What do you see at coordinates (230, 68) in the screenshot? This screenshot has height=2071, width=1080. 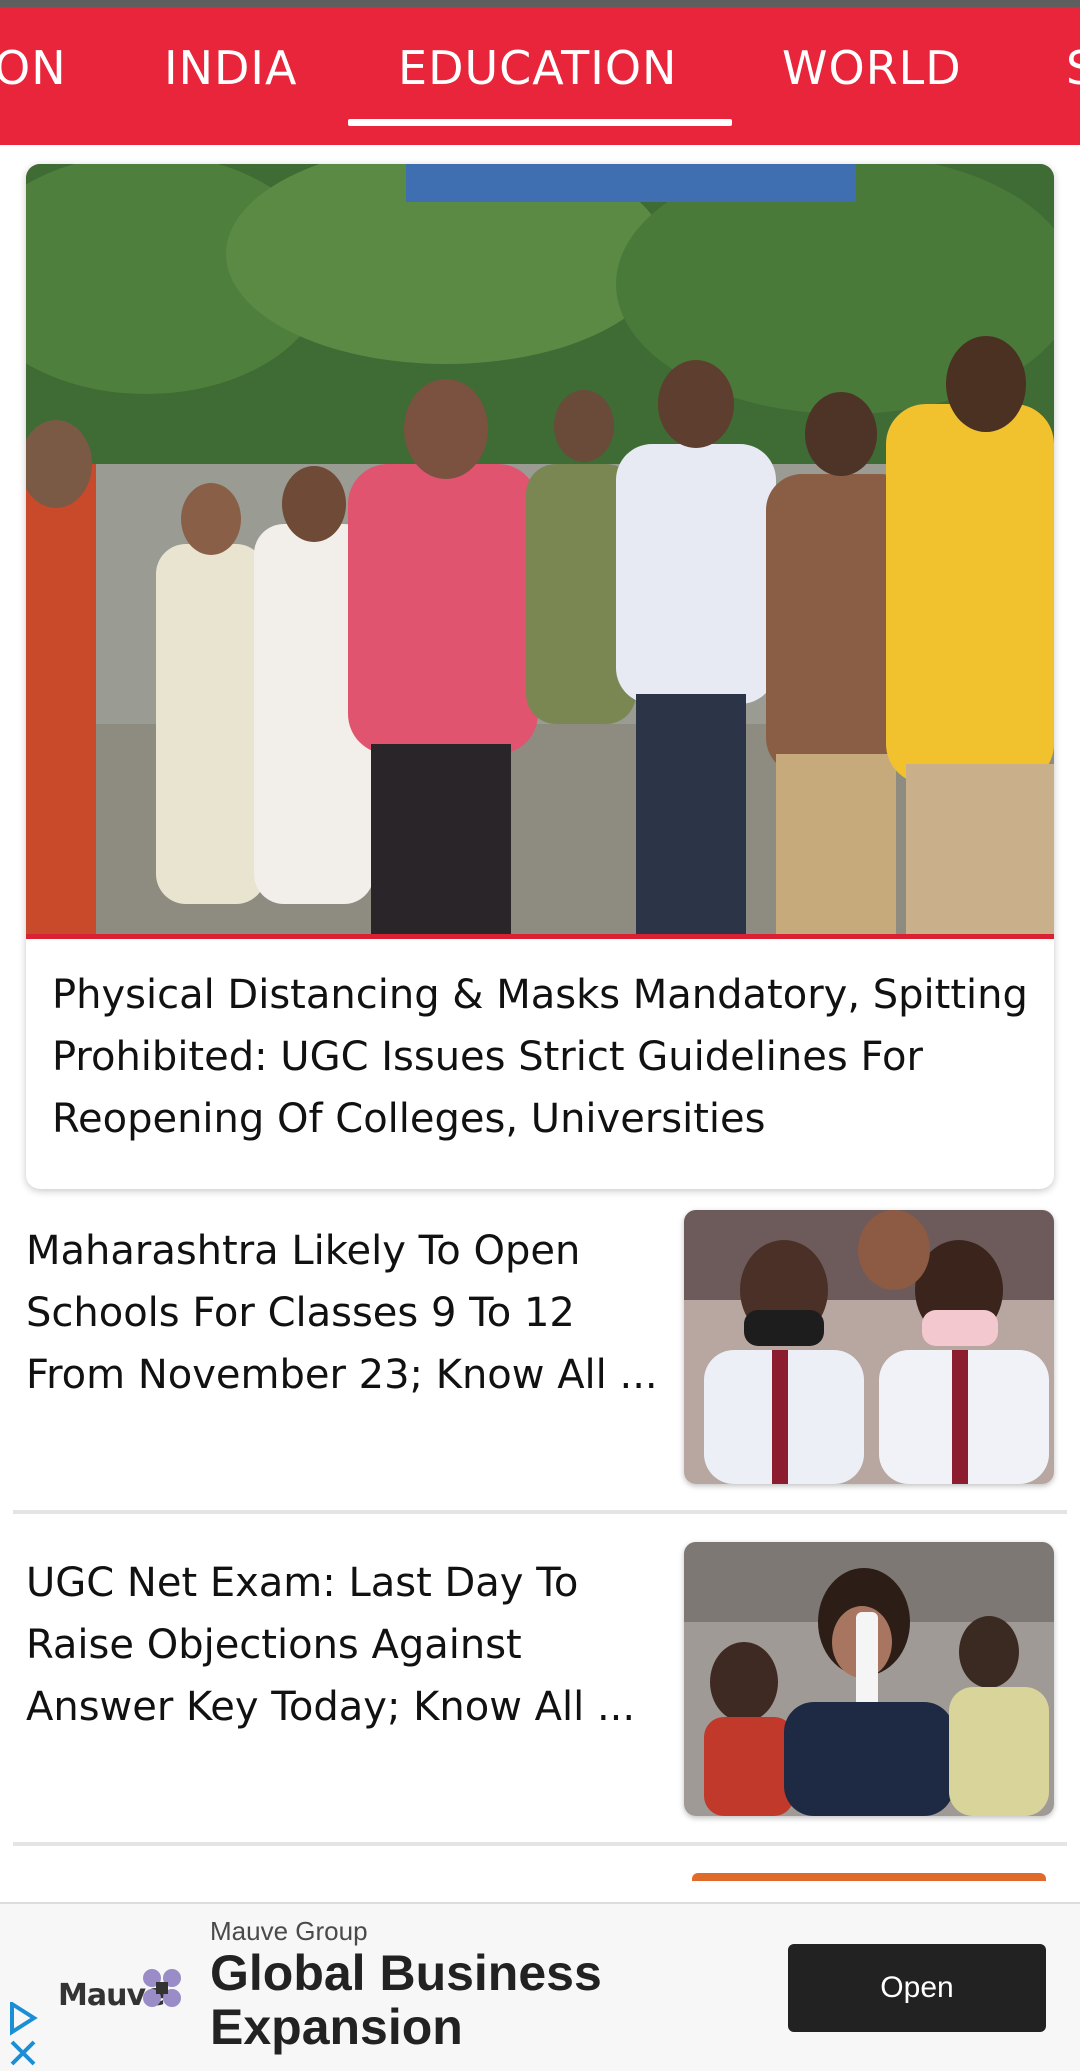 I see `tab-india: INDIA` at bounding box center [230, 68].